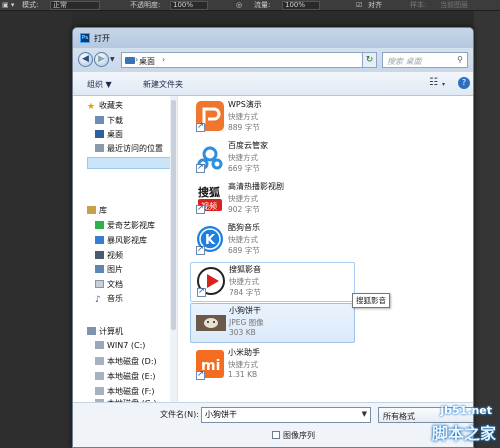 The width and height of the screenshot is (500, 448). I want to click on new-folder-button: 新建文件夹, so click(163, 84).